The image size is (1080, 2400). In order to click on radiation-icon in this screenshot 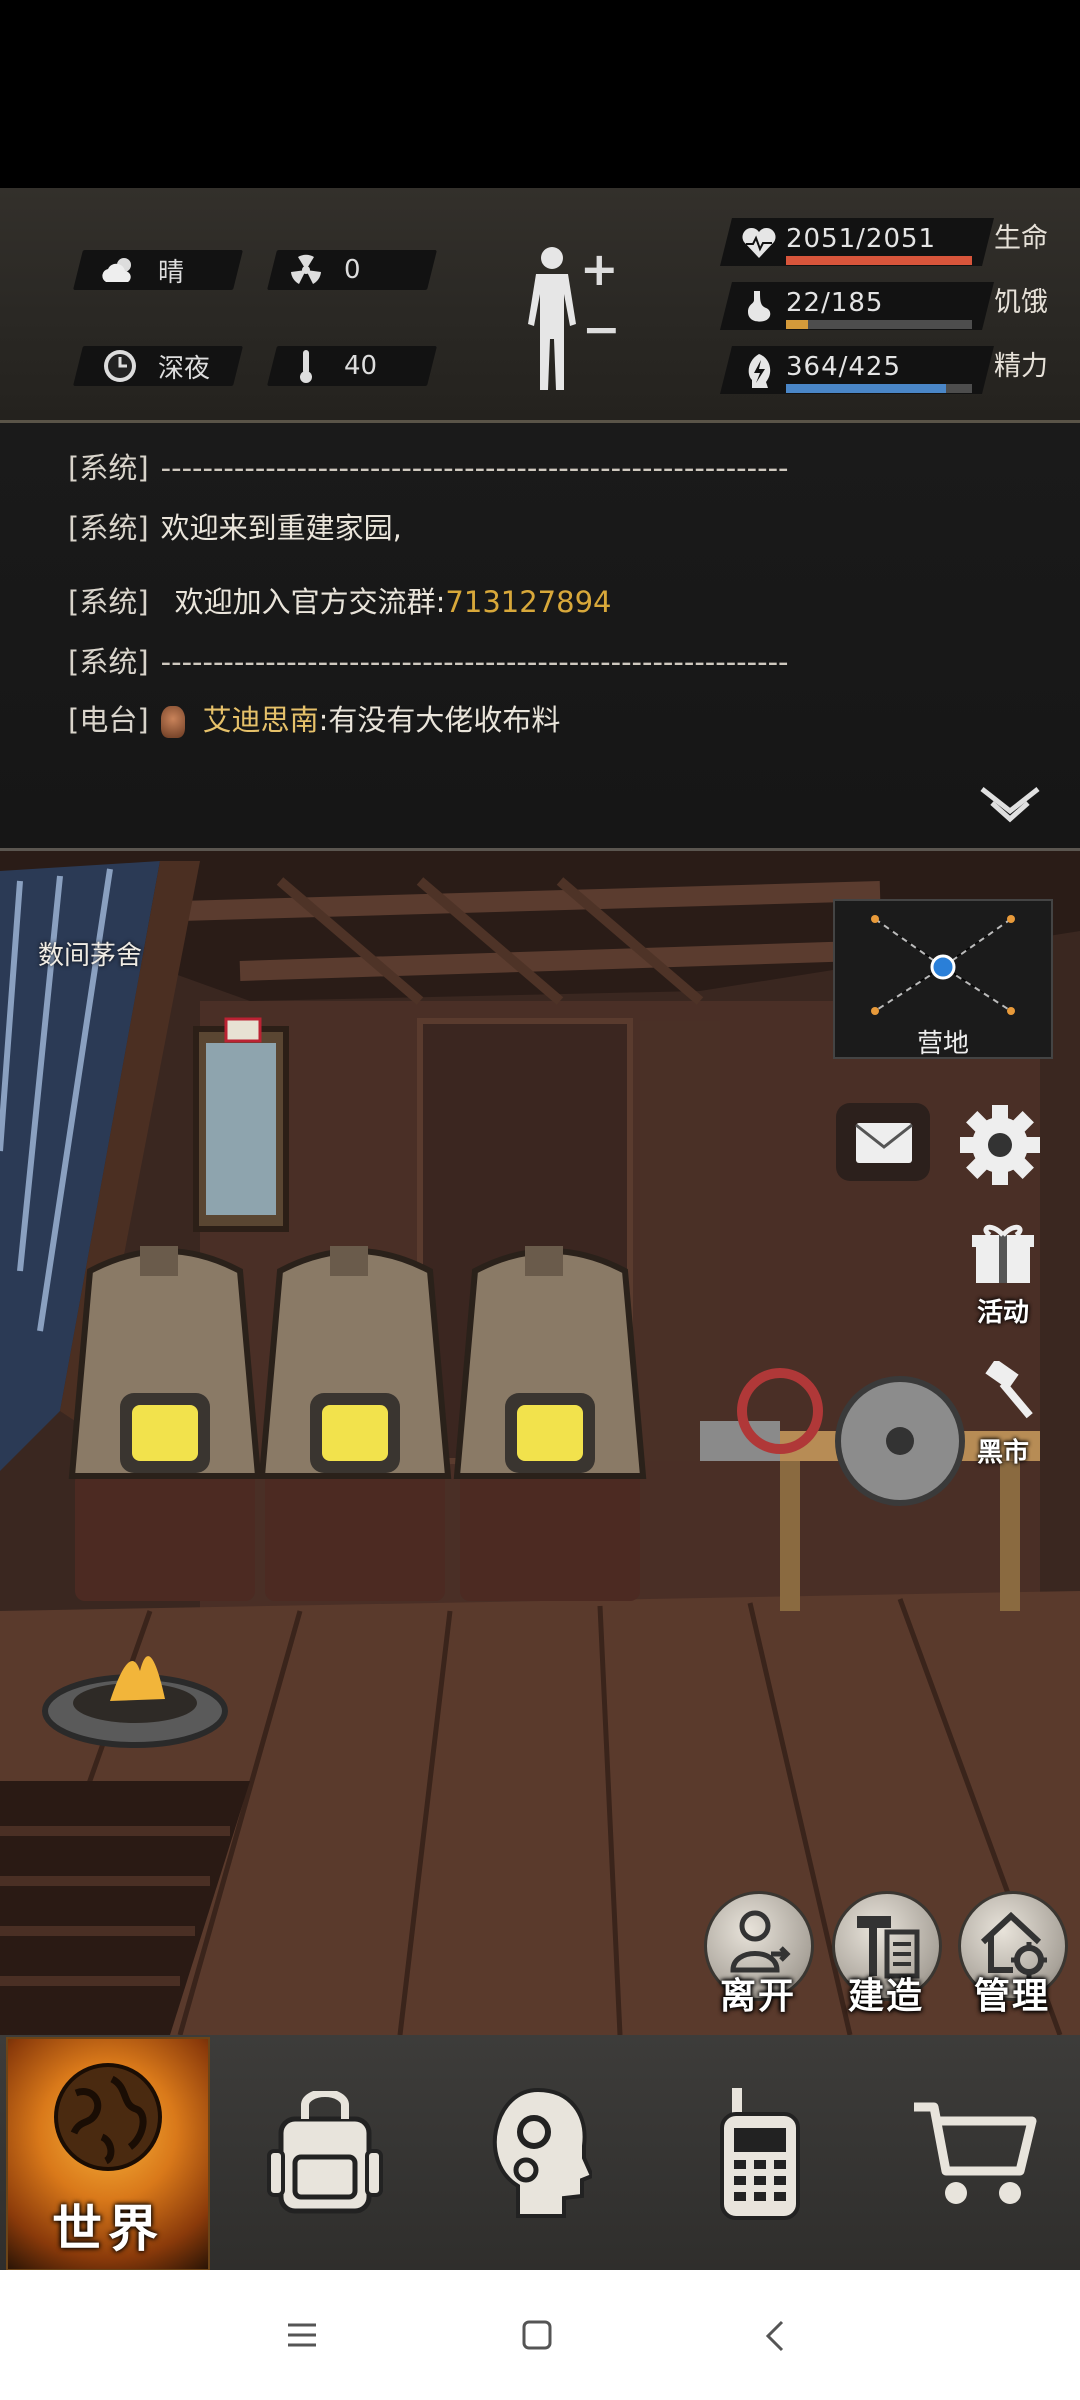, I will do `click(306, 270)`.